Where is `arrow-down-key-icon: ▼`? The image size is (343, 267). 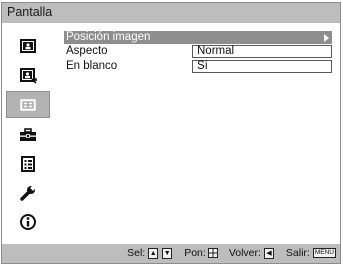 arrow-down-key-icon: ▼ is located at coordinates (167, 253).